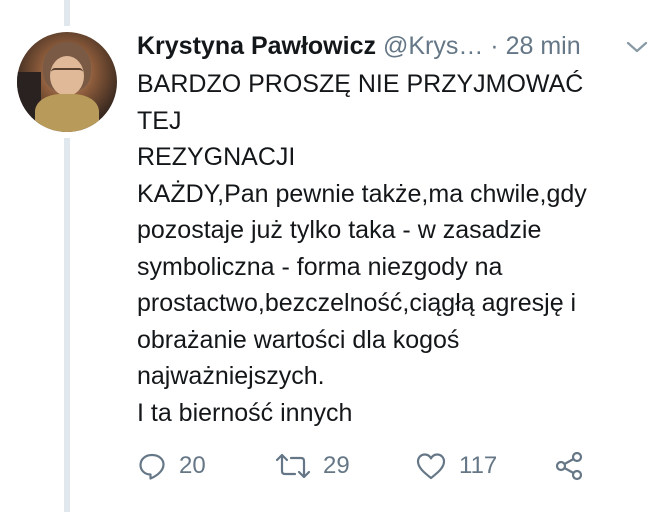  I want to click on avatar, so click(67, 82).